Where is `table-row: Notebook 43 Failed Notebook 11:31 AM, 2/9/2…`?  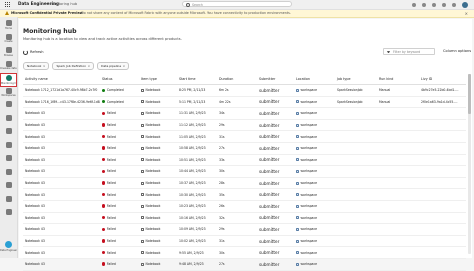 table-row: Notebook 43 Failed Notebook 11:31 AM, 2/9/2… is located at coordinates (244, 114).